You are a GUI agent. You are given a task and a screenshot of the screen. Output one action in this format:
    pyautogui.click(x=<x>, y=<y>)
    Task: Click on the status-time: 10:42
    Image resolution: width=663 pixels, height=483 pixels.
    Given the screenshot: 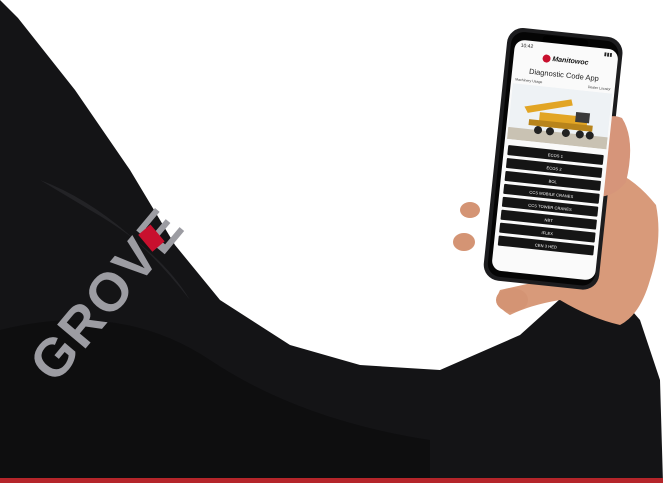 What is the action you would take?
    pyautogui.click(x=527, y=46)
    